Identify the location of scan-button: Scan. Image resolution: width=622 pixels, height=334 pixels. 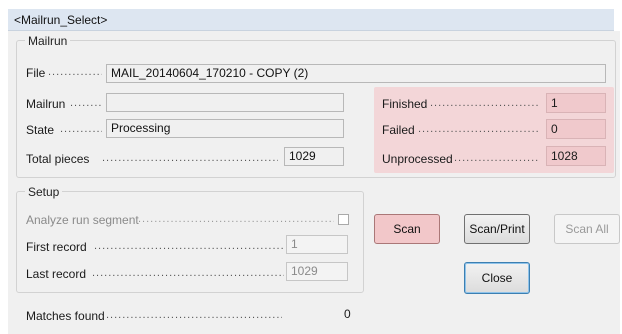
(407, 229).